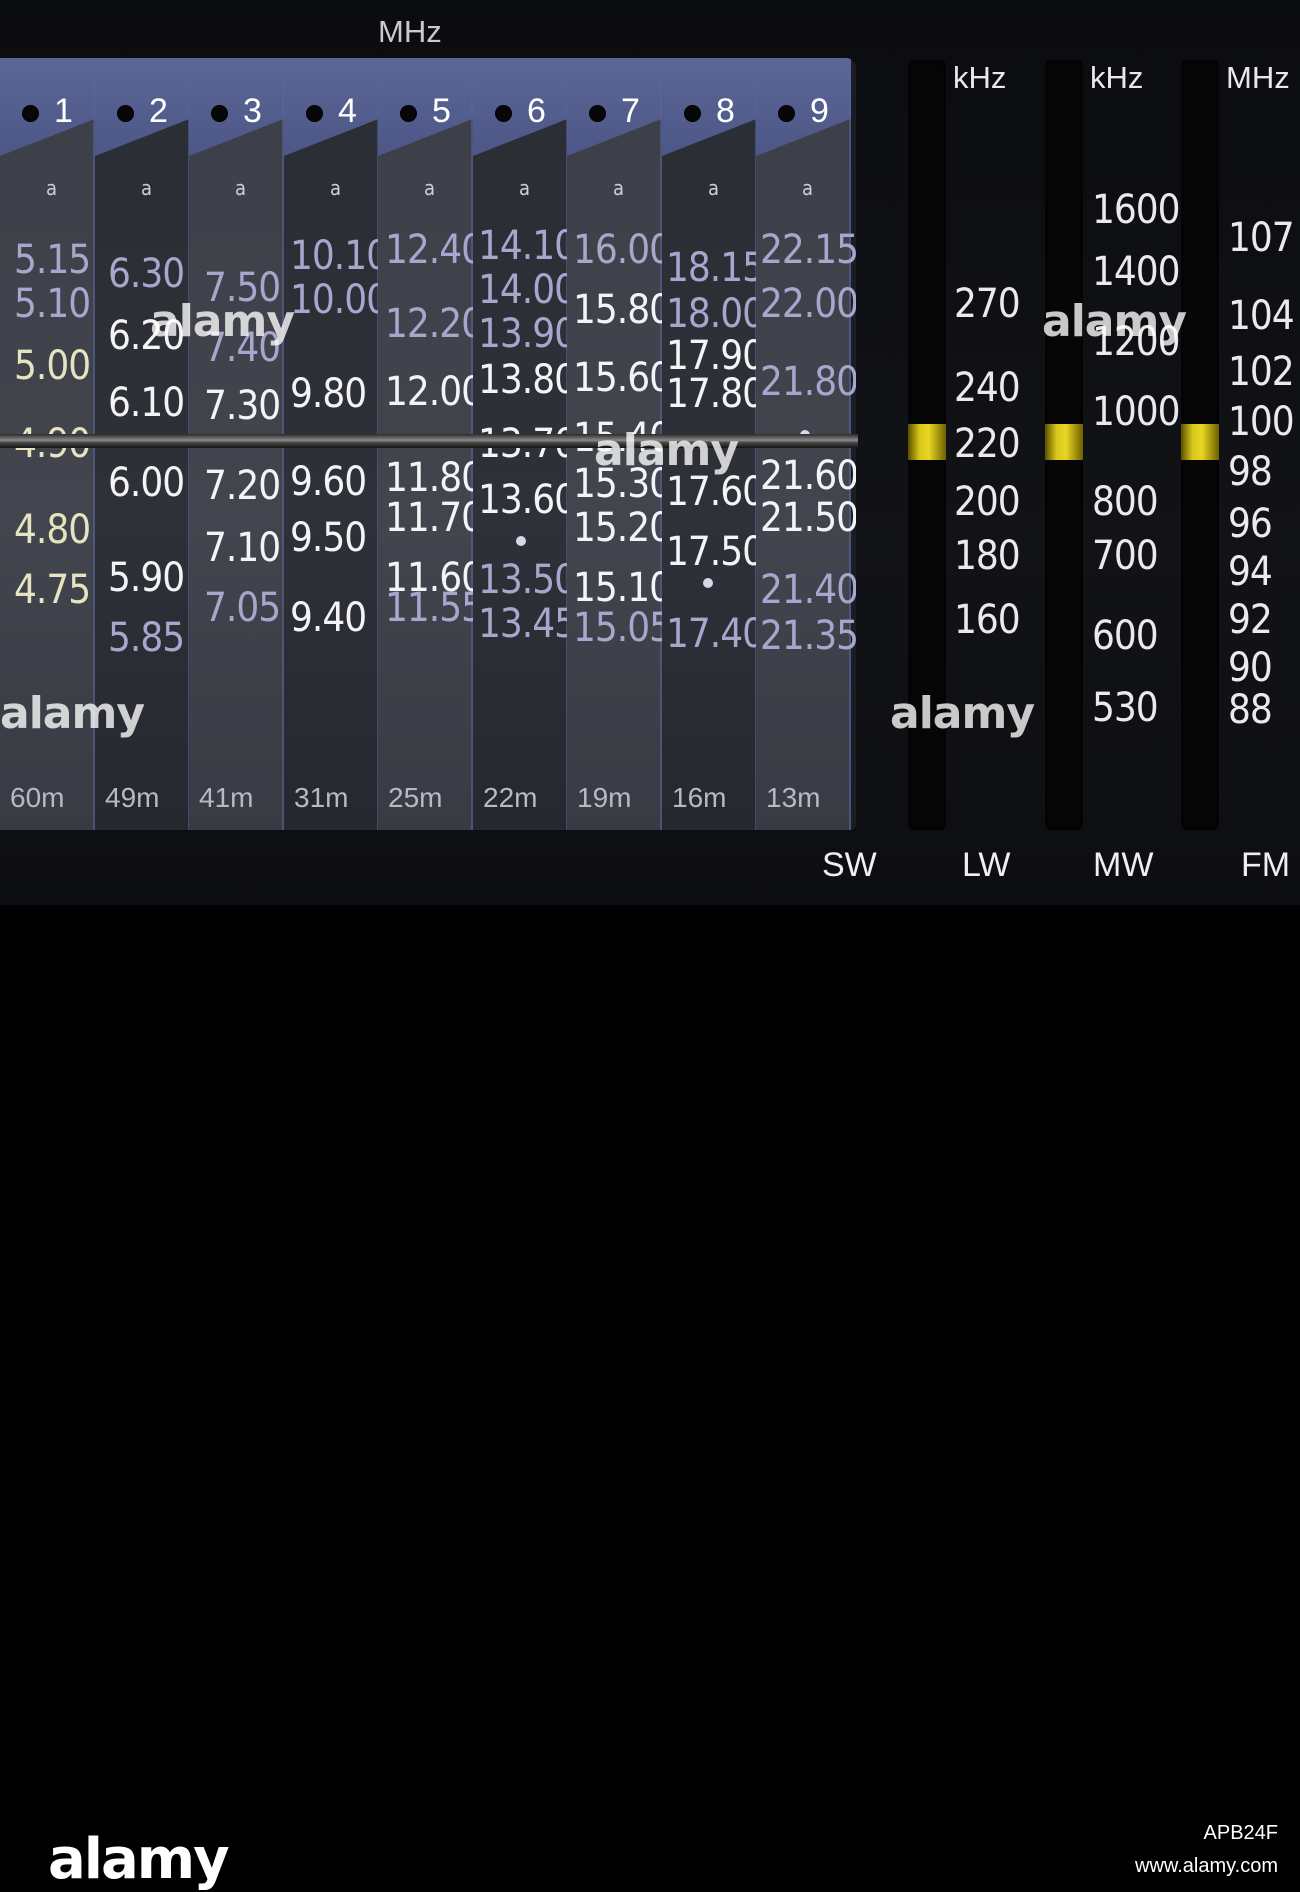 This screenshot has width=1300, height=1892. What do you see at coordinates (226, 797) in the screenshot?
I see `band-meter-label: 41m` at bounding box center [226, 797].